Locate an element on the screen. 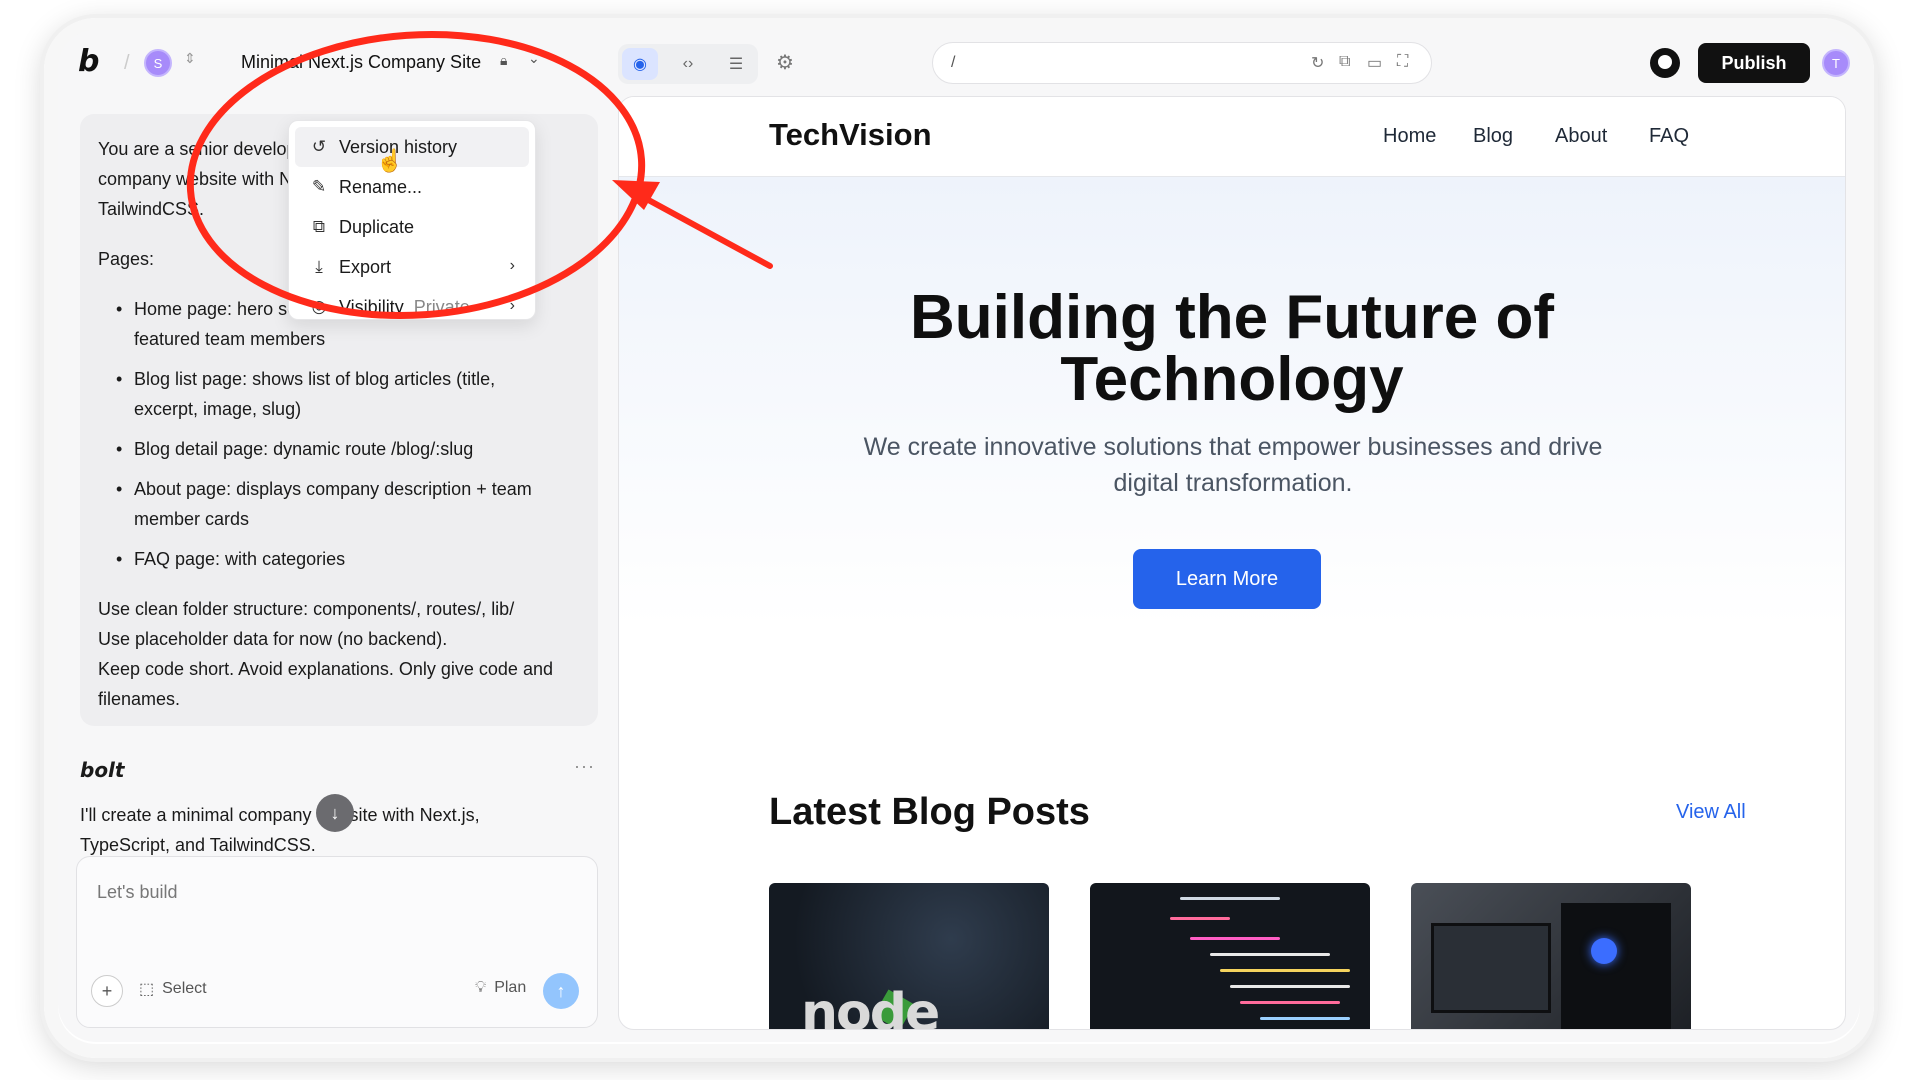  open-external-icon: ⧉ is located at coordinates (1344, 62).